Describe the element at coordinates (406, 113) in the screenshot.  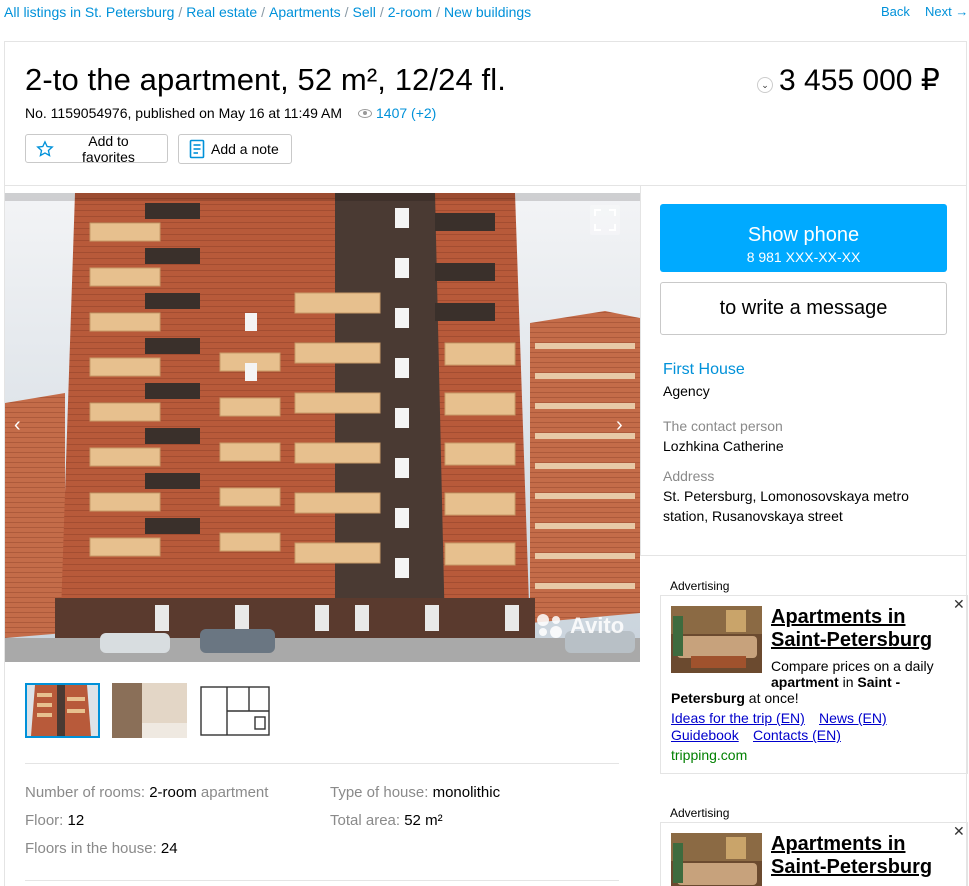
I see `views-count: 1407 (+2)` at that location.